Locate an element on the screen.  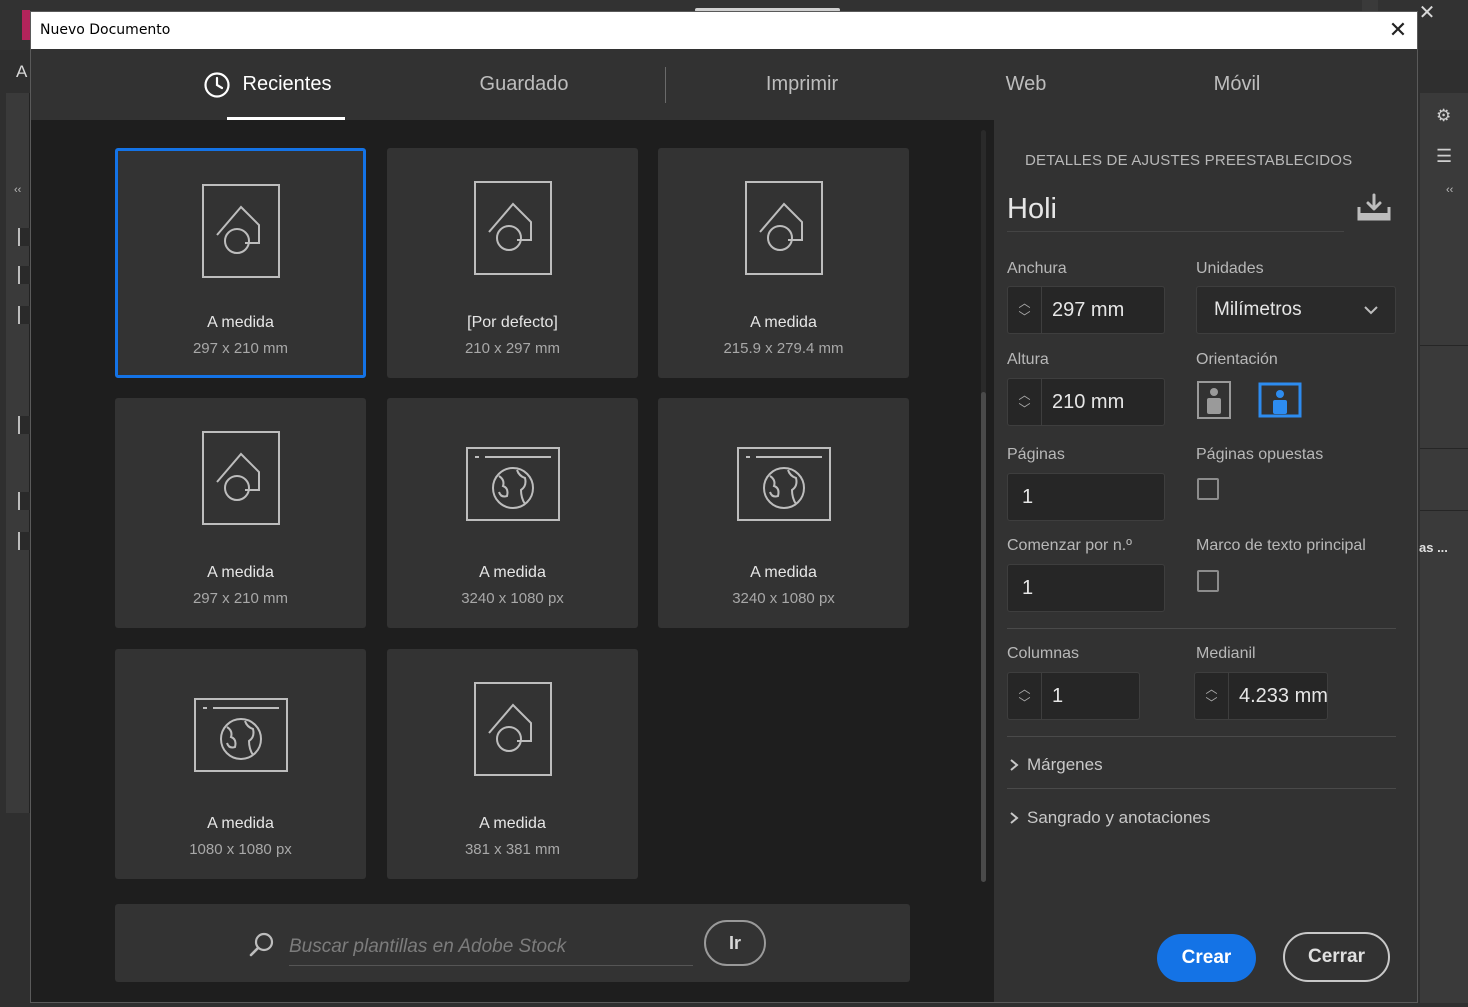
collapse-left-icon: ‹‹ is located at coordinates (17, 190).